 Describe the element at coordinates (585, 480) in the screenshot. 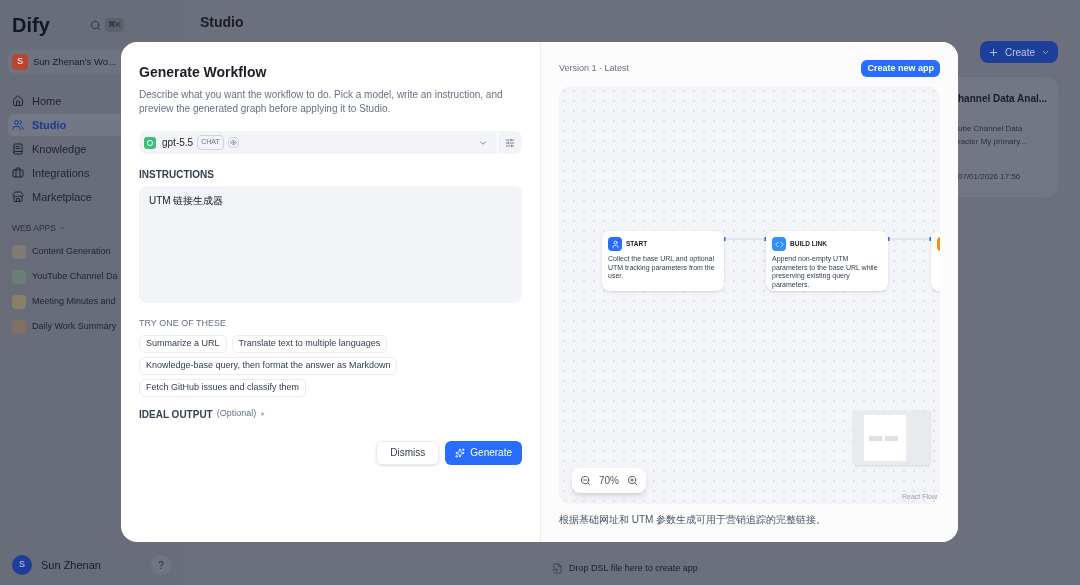

I see `zoom-out-icon` at that location.